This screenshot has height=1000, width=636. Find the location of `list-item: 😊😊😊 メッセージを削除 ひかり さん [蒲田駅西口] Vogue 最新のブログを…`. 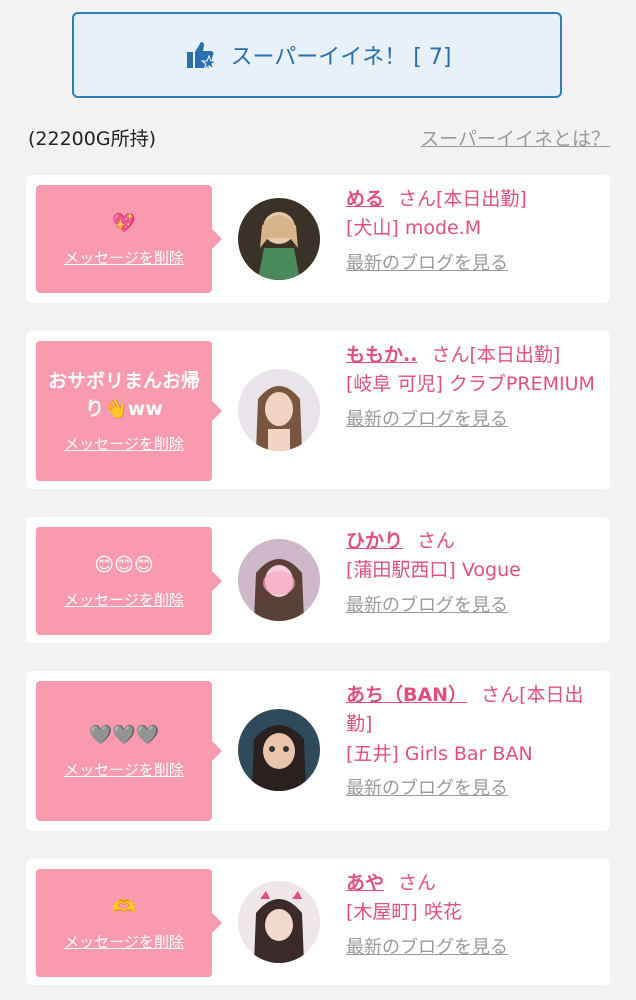

list-item: 😊😊😊 メッセージを削除 ひかり さん [蒲田駅西口] Vogue 最新のブログを… is located at coordinates (318, 580).